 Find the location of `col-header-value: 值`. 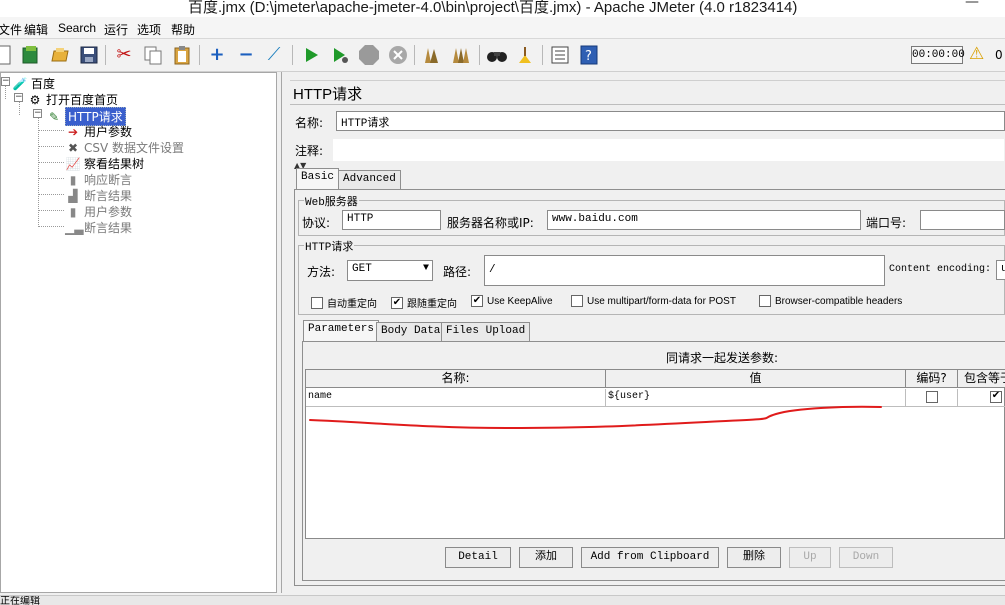

col-header-value: 值 is located at coordinates (756, 379).